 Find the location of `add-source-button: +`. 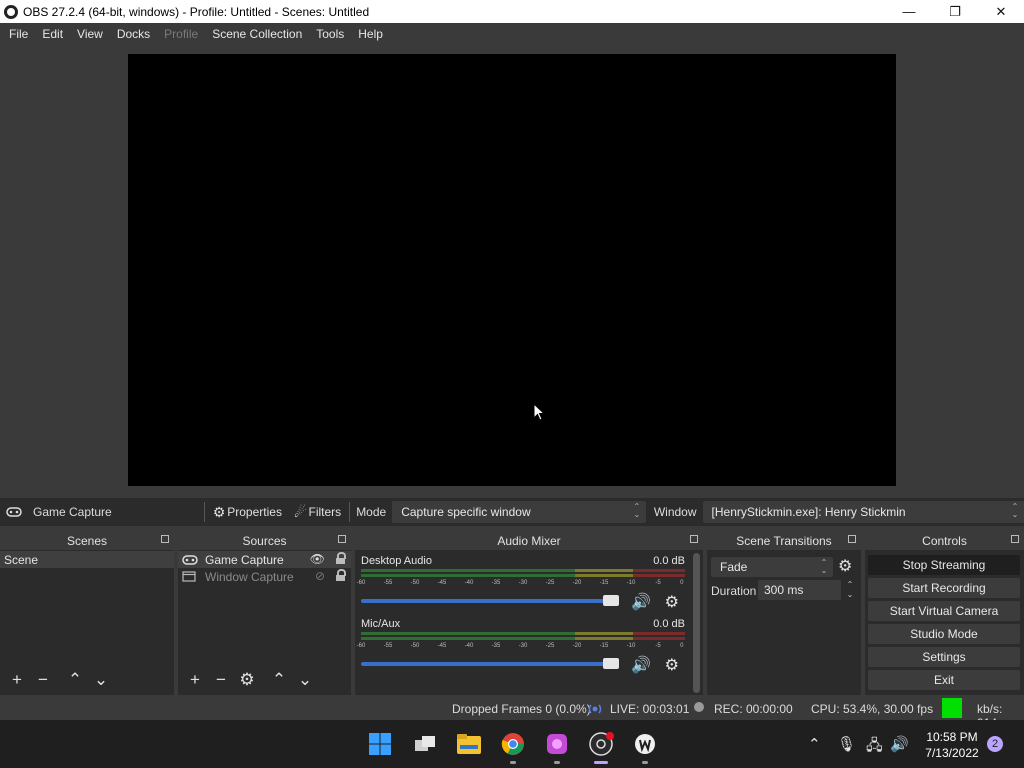

add-source-button: + is located at coordinates (195, 680).